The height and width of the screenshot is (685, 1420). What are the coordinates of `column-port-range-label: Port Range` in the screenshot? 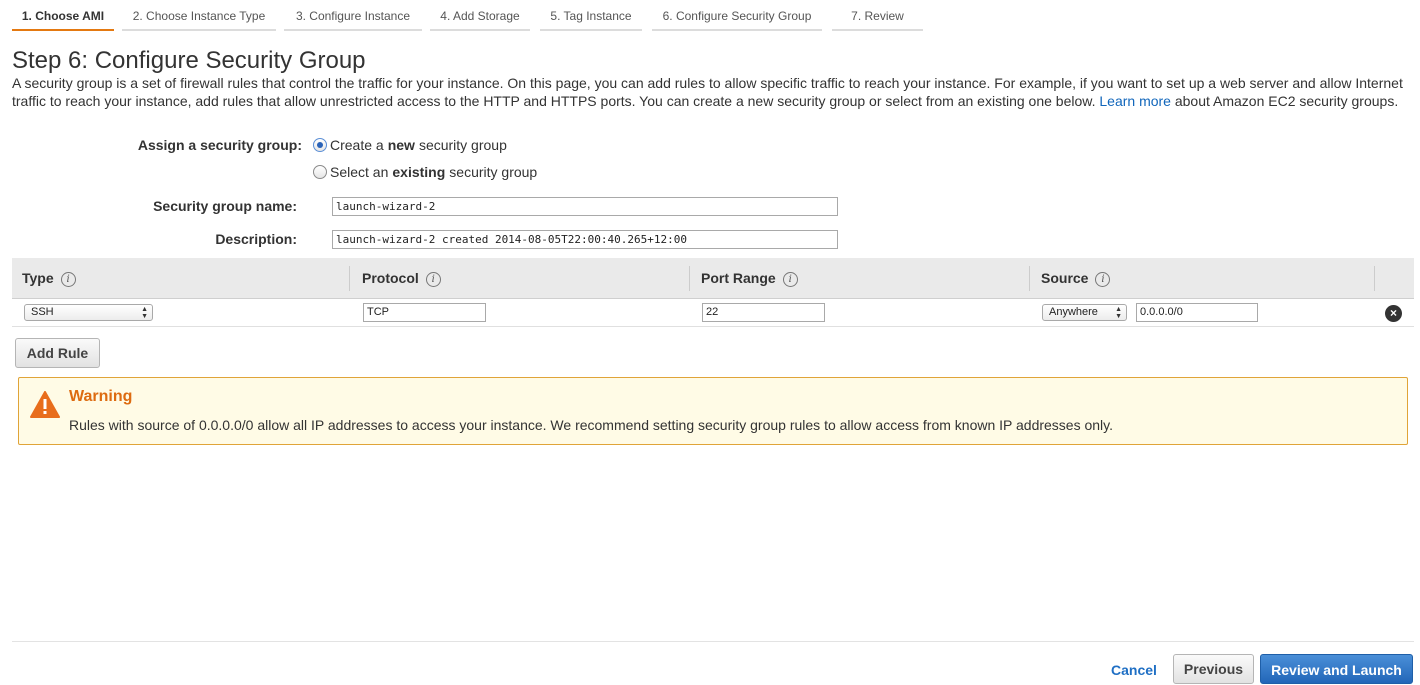 It's located at (738, 278).